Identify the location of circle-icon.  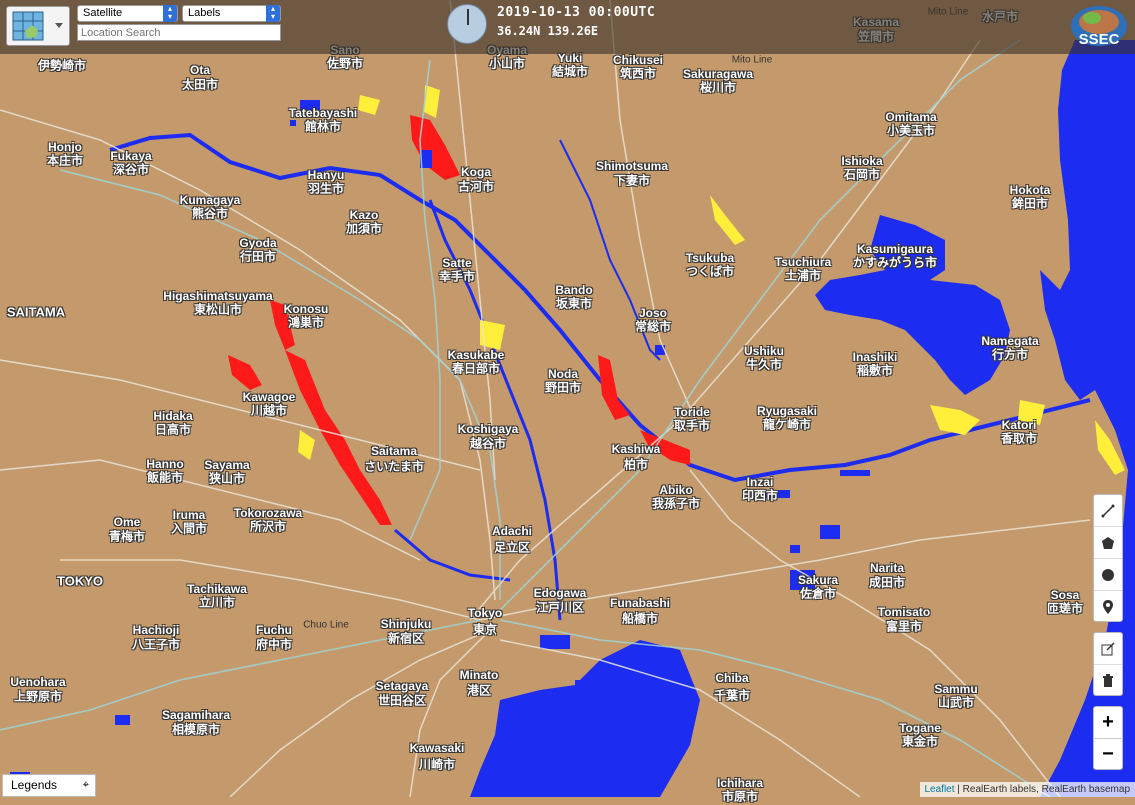
(1108, 575).